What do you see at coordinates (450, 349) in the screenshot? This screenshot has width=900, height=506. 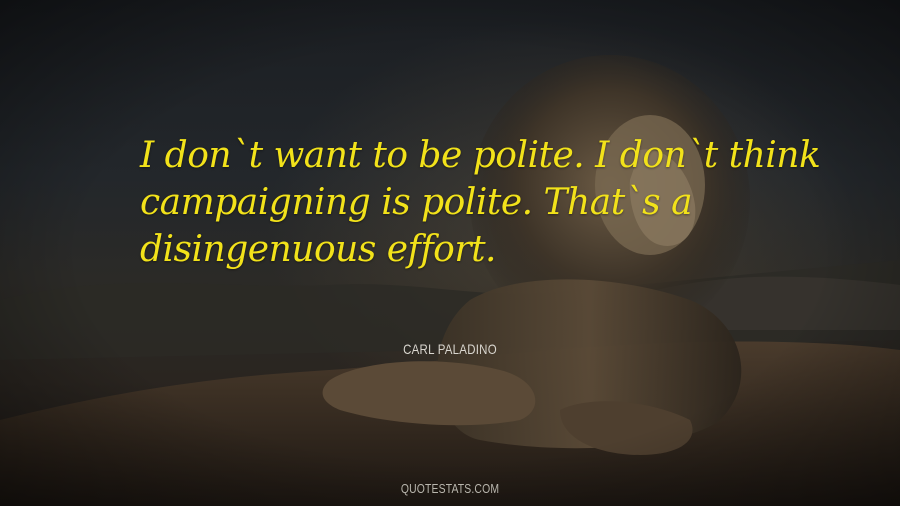 I see `quote-author: CARL PALADINO` at bounding box center [450, 349].